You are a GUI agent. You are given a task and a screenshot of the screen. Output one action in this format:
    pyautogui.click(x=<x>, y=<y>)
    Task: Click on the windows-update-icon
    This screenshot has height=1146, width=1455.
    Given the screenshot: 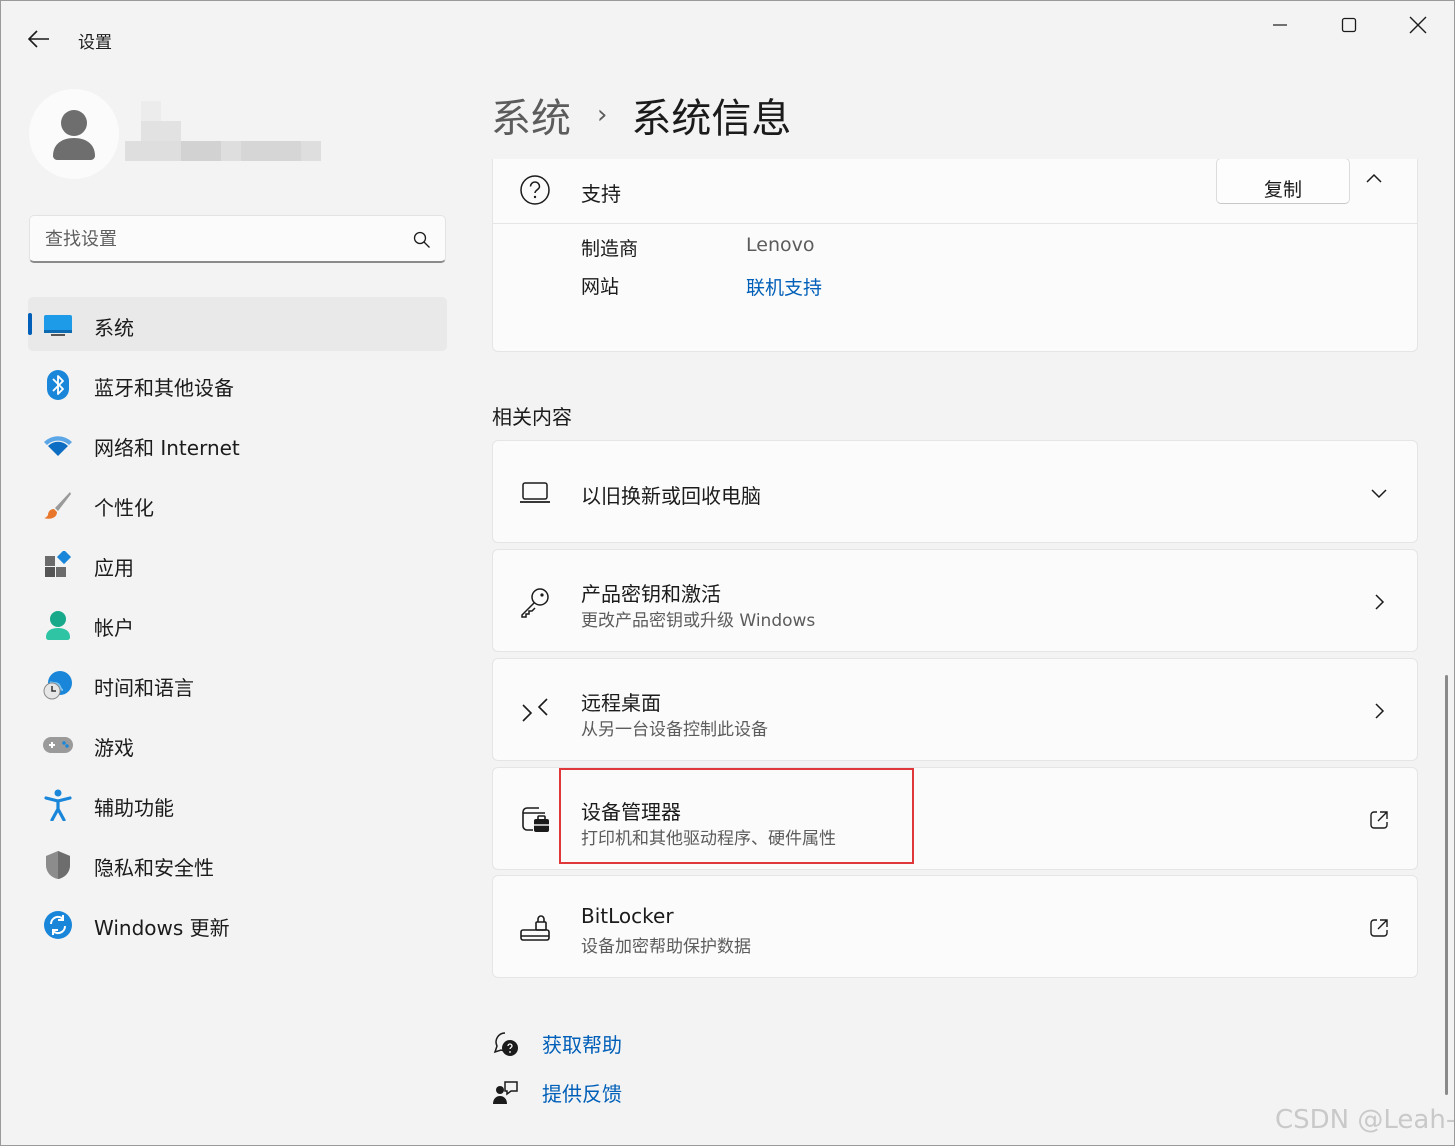 What is the action you would take?
    pyautogui.click(x=58, y=925)
    